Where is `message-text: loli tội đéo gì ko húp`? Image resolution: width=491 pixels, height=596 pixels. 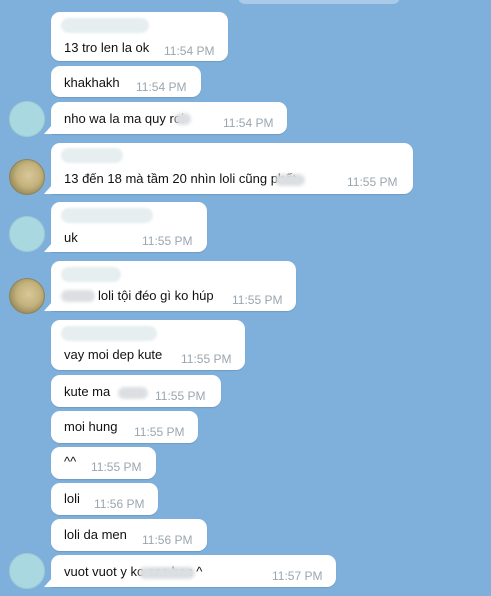 message-text: loli tội đéo gì ko húp is located at coordinates (156, 295).